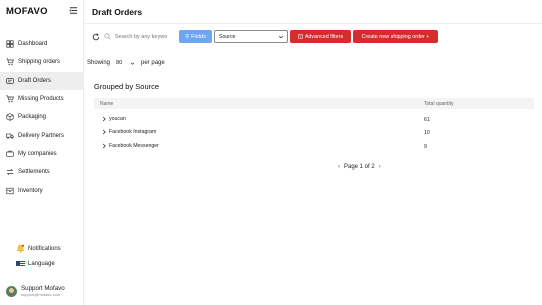 The image size is (542, 305). What do you see at coordinates (134, 146) in the screenshot?
I see `row-name: Facebook Messenger` at bounding box center [134, 146].